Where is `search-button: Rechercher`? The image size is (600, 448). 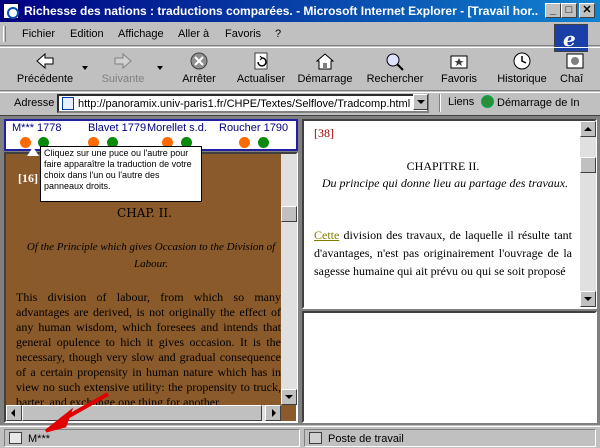 search-button: Rechercher is located at coordinates (395, 70).